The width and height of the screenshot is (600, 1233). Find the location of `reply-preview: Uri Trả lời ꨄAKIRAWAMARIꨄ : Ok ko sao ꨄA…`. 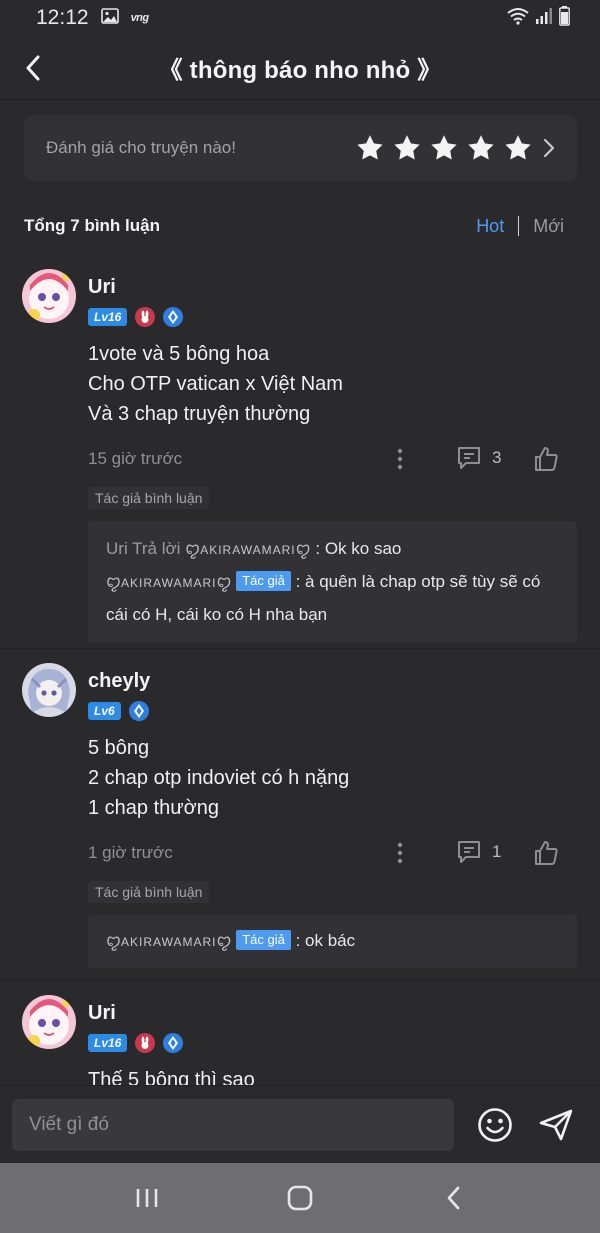

reply-preview: Uri Trả lời ꨄAKIRAWAMARIꨄ : Ok ko sao ꨄA… is located at coordinates (332, 582).